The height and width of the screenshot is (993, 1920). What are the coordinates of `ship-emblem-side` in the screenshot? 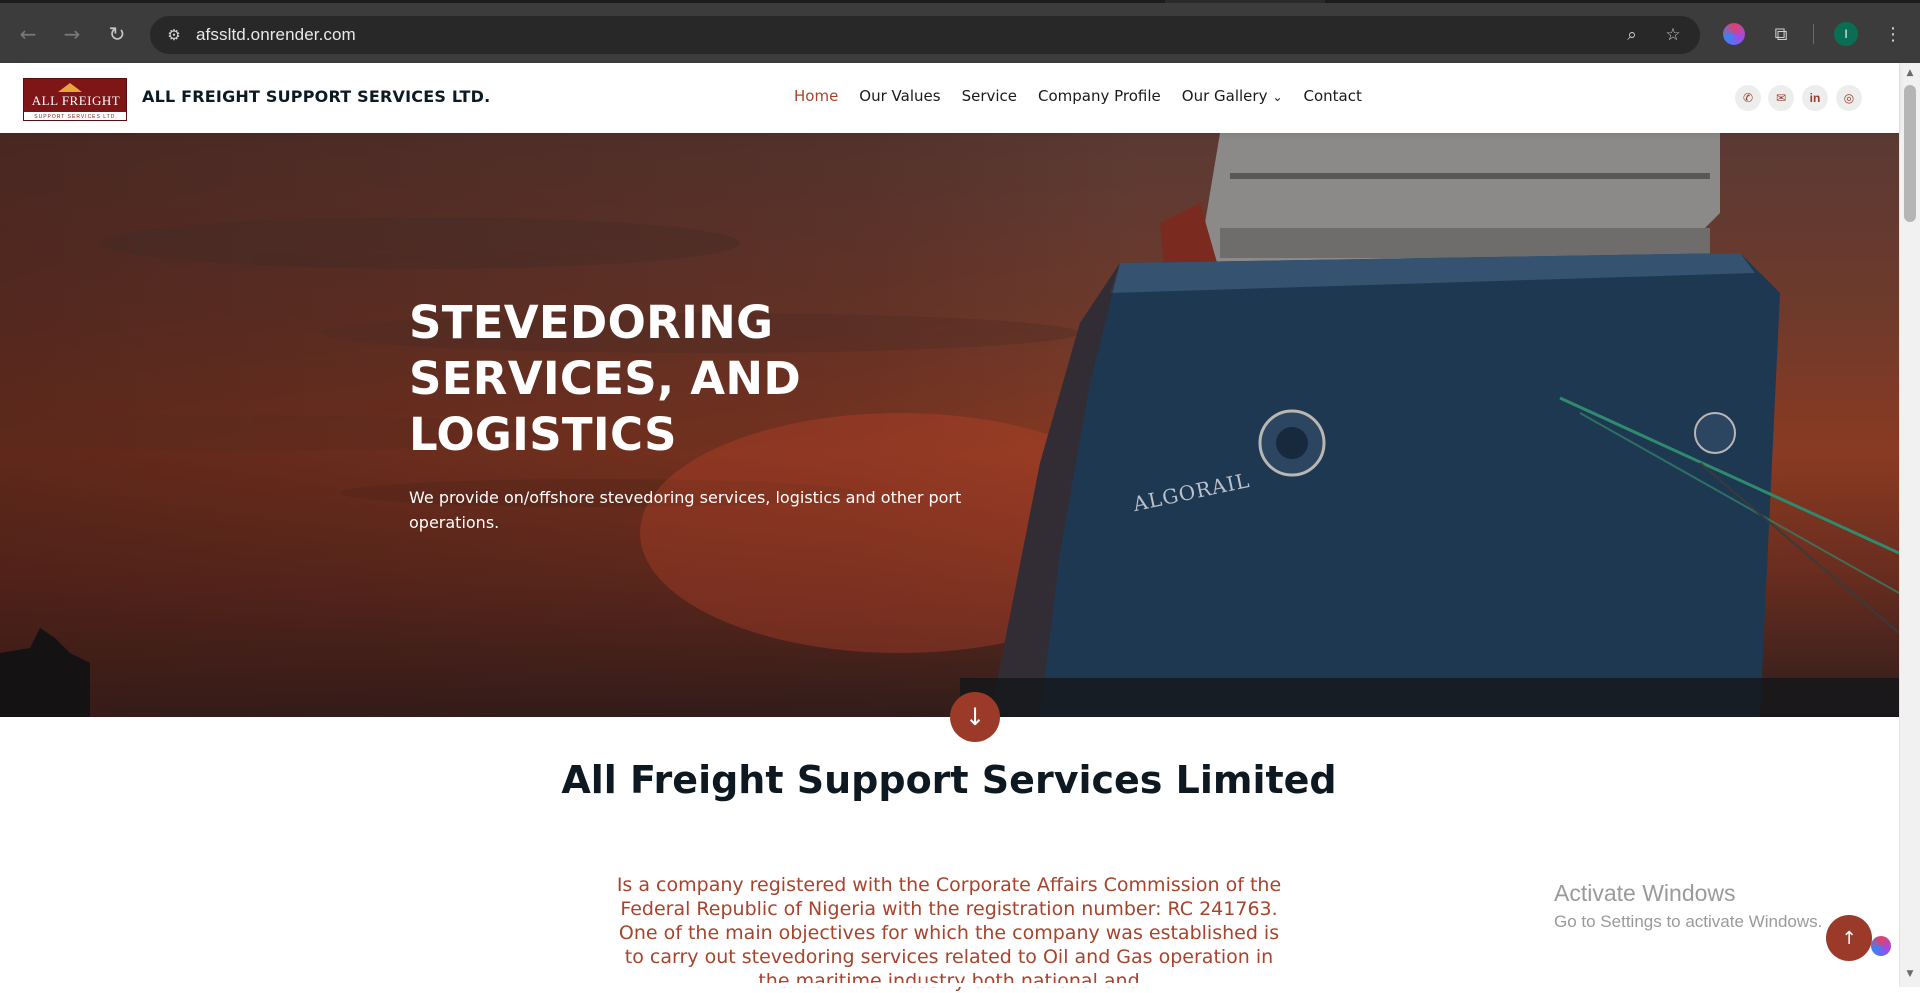 It's located at (1715, 433).